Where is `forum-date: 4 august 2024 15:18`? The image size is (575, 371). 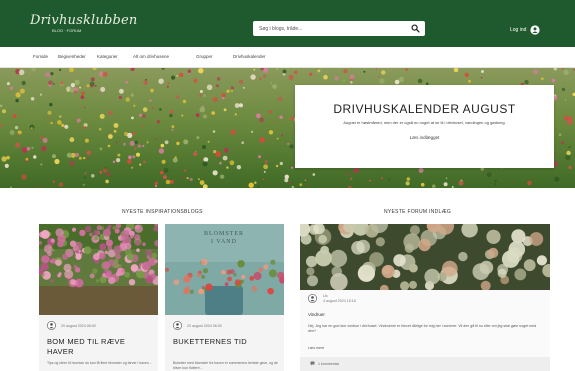 forum-date: 4 august 2024 15:18 is located at coordinates (339, 301).